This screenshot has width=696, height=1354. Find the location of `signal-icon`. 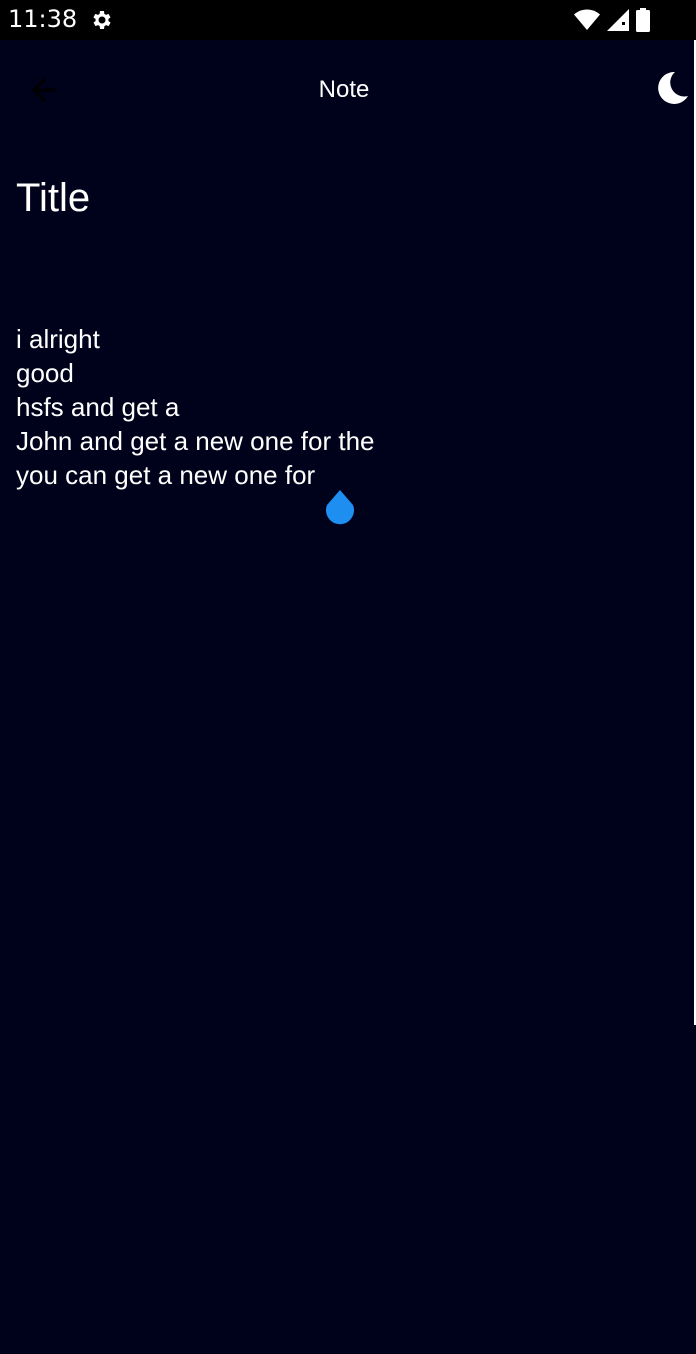

signal-icon is located at coordinates (618, 20).